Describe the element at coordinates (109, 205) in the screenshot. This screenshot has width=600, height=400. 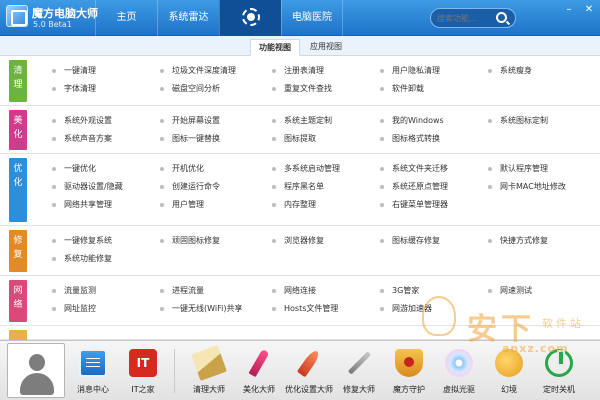
I see `function-item: 网络共享管理` at that location.